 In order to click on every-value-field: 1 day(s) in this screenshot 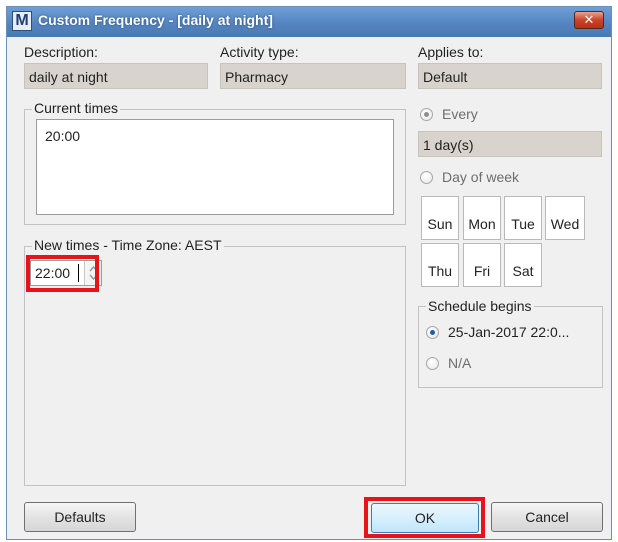, I will do `click(510, 144)`.